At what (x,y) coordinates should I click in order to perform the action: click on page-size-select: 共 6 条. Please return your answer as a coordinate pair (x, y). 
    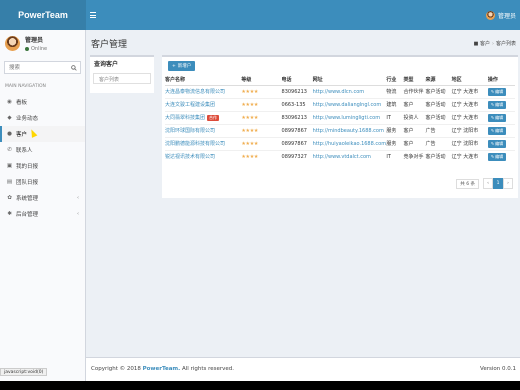
    Looking at the image, I should click on (467, 183).